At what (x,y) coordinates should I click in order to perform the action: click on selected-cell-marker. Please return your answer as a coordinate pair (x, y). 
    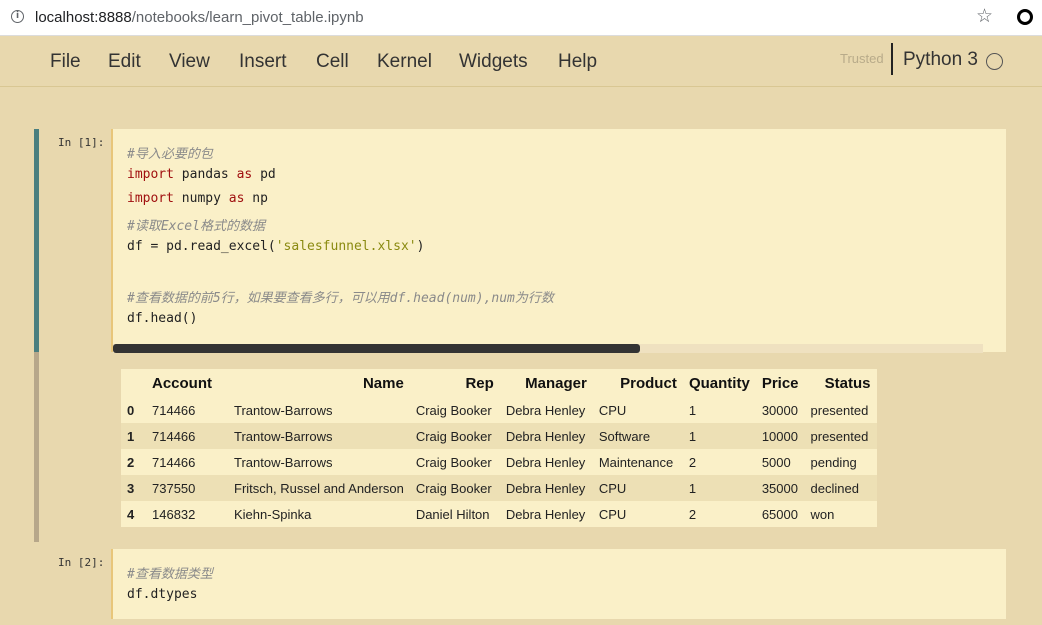
    Looking at the image, I should click on (36, 240).